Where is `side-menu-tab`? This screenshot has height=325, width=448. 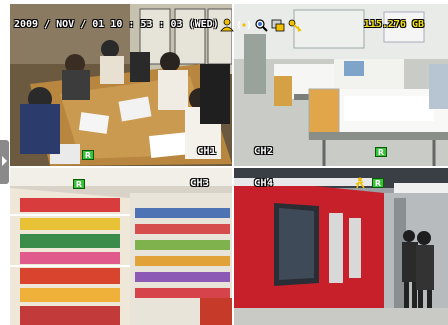 side-menu-tab is located at coordinates (4, 162).